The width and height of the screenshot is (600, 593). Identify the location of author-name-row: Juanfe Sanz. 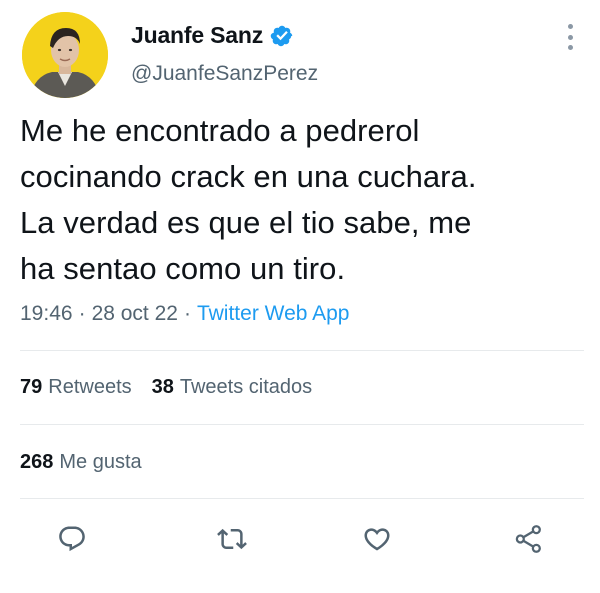
(212, 35).